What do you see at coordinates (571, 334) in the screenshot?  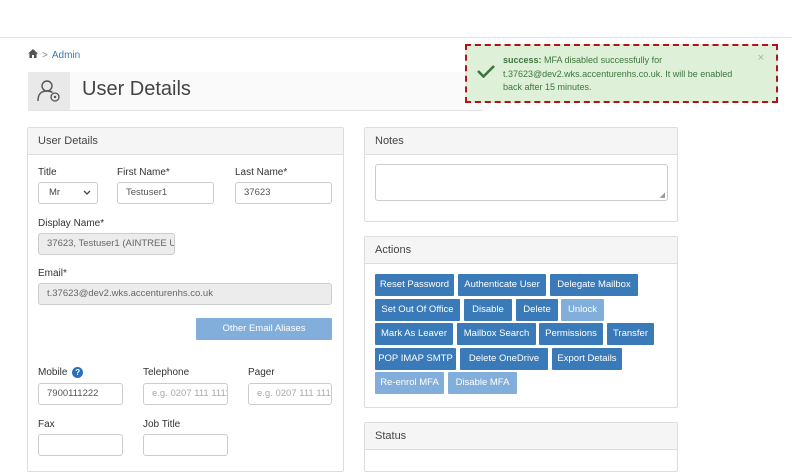 I see `permissions-button: Permissions` at bounding box center [571, 334].